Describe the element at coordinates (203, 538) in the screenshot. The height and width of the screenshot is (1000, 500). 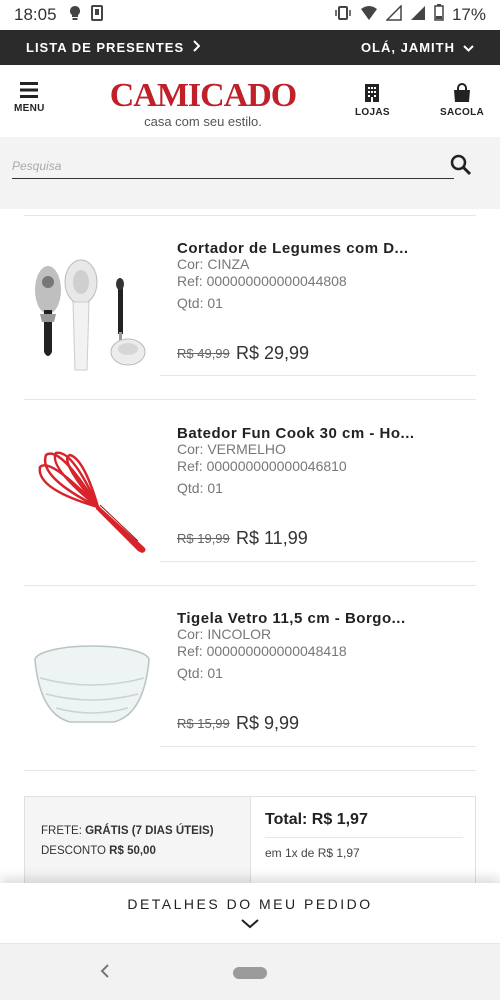
I see `old-price: R$ 19,99` at that location.